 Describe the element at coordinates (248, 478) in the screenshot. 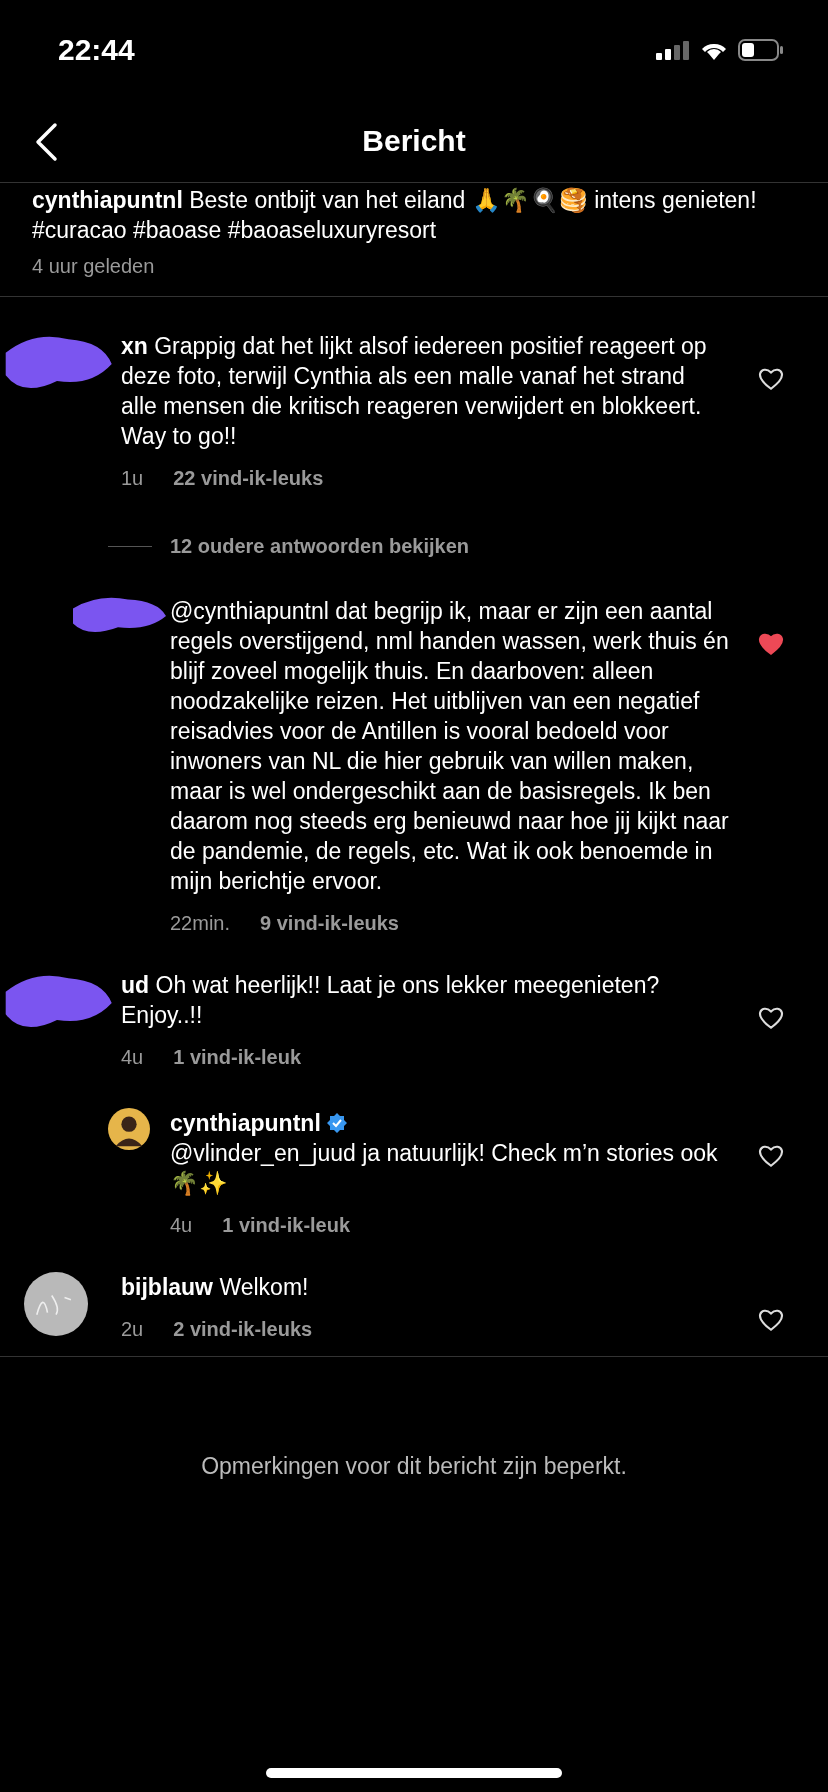

I see `likes-count: 22 vind-ik-leuks` at that location.